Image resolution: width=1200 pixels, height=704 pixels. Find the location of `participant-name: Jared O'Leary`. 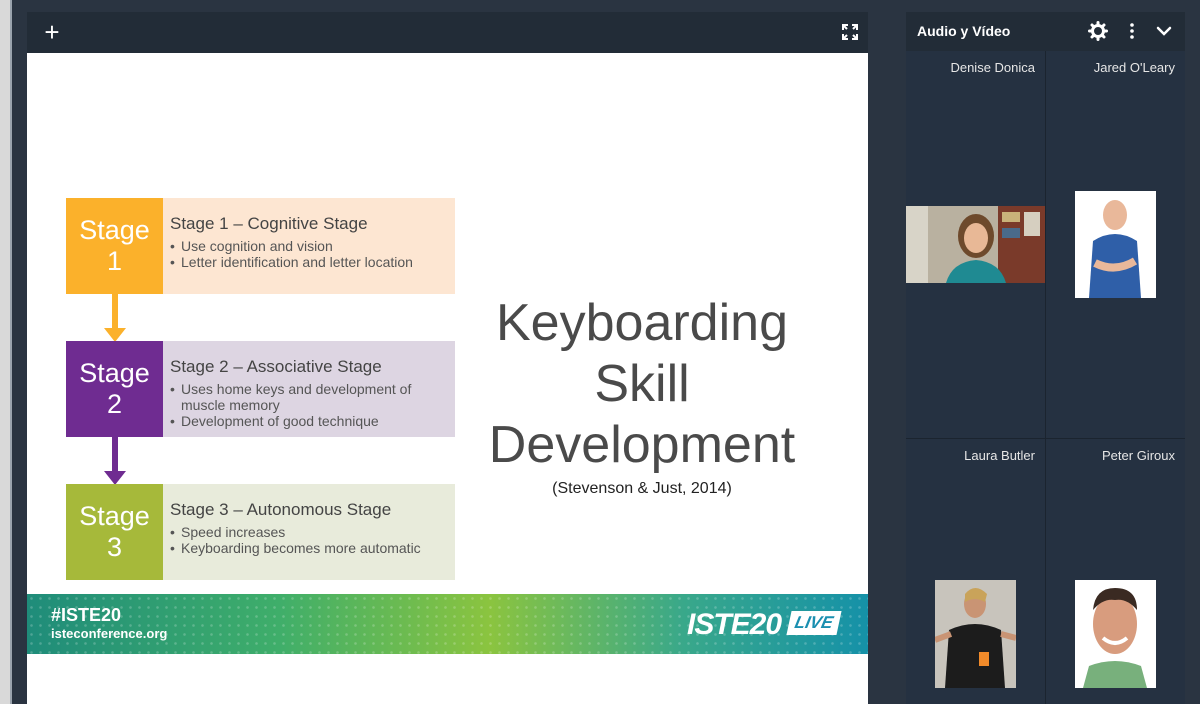

participant-name: Jared O'Leary is located at coordinates (1134, 67).